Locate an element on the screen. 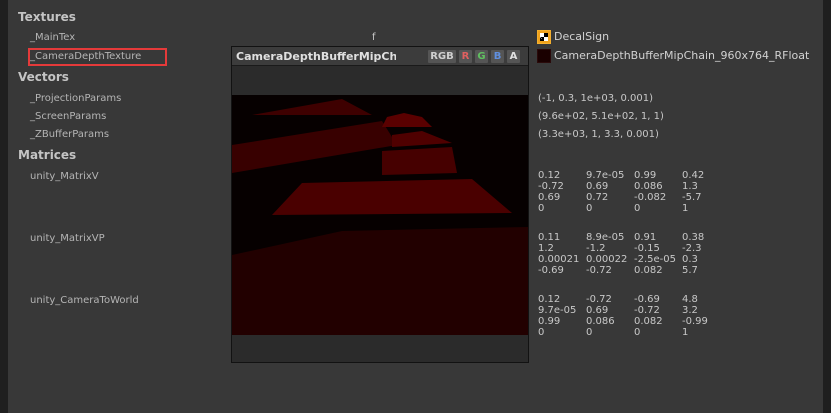 The image size is (831, 413). matrix-cell: 0.42 is located at coordinates (693, 175).